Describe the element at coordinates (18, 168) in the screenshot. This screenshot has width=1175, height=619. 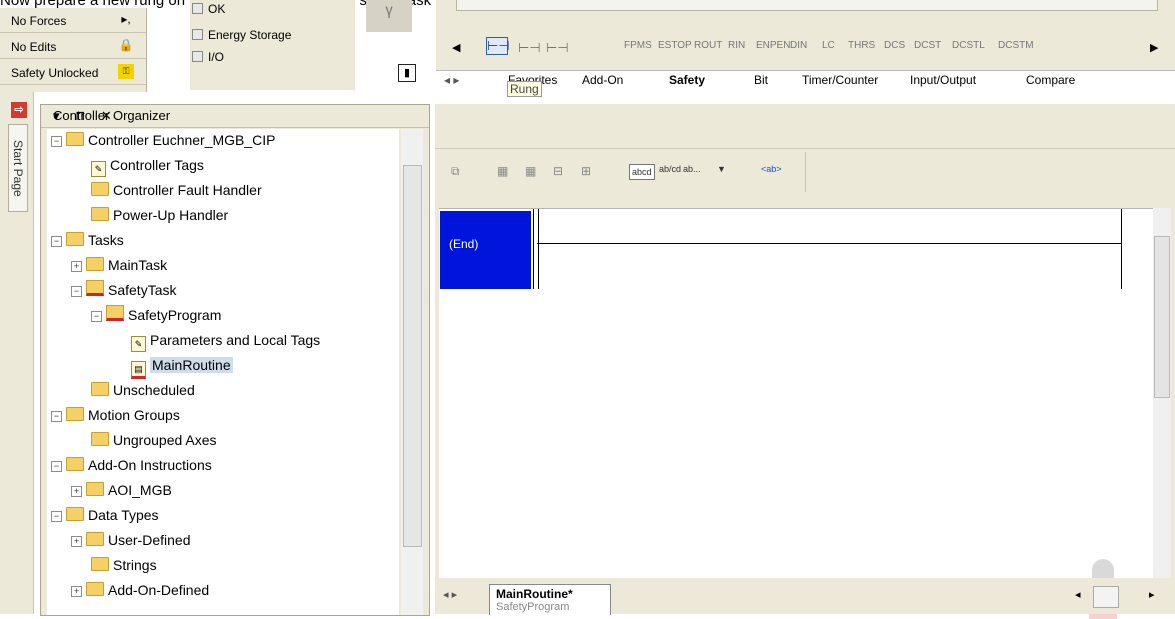
I see `start-page-tab: Start Page` at that location.